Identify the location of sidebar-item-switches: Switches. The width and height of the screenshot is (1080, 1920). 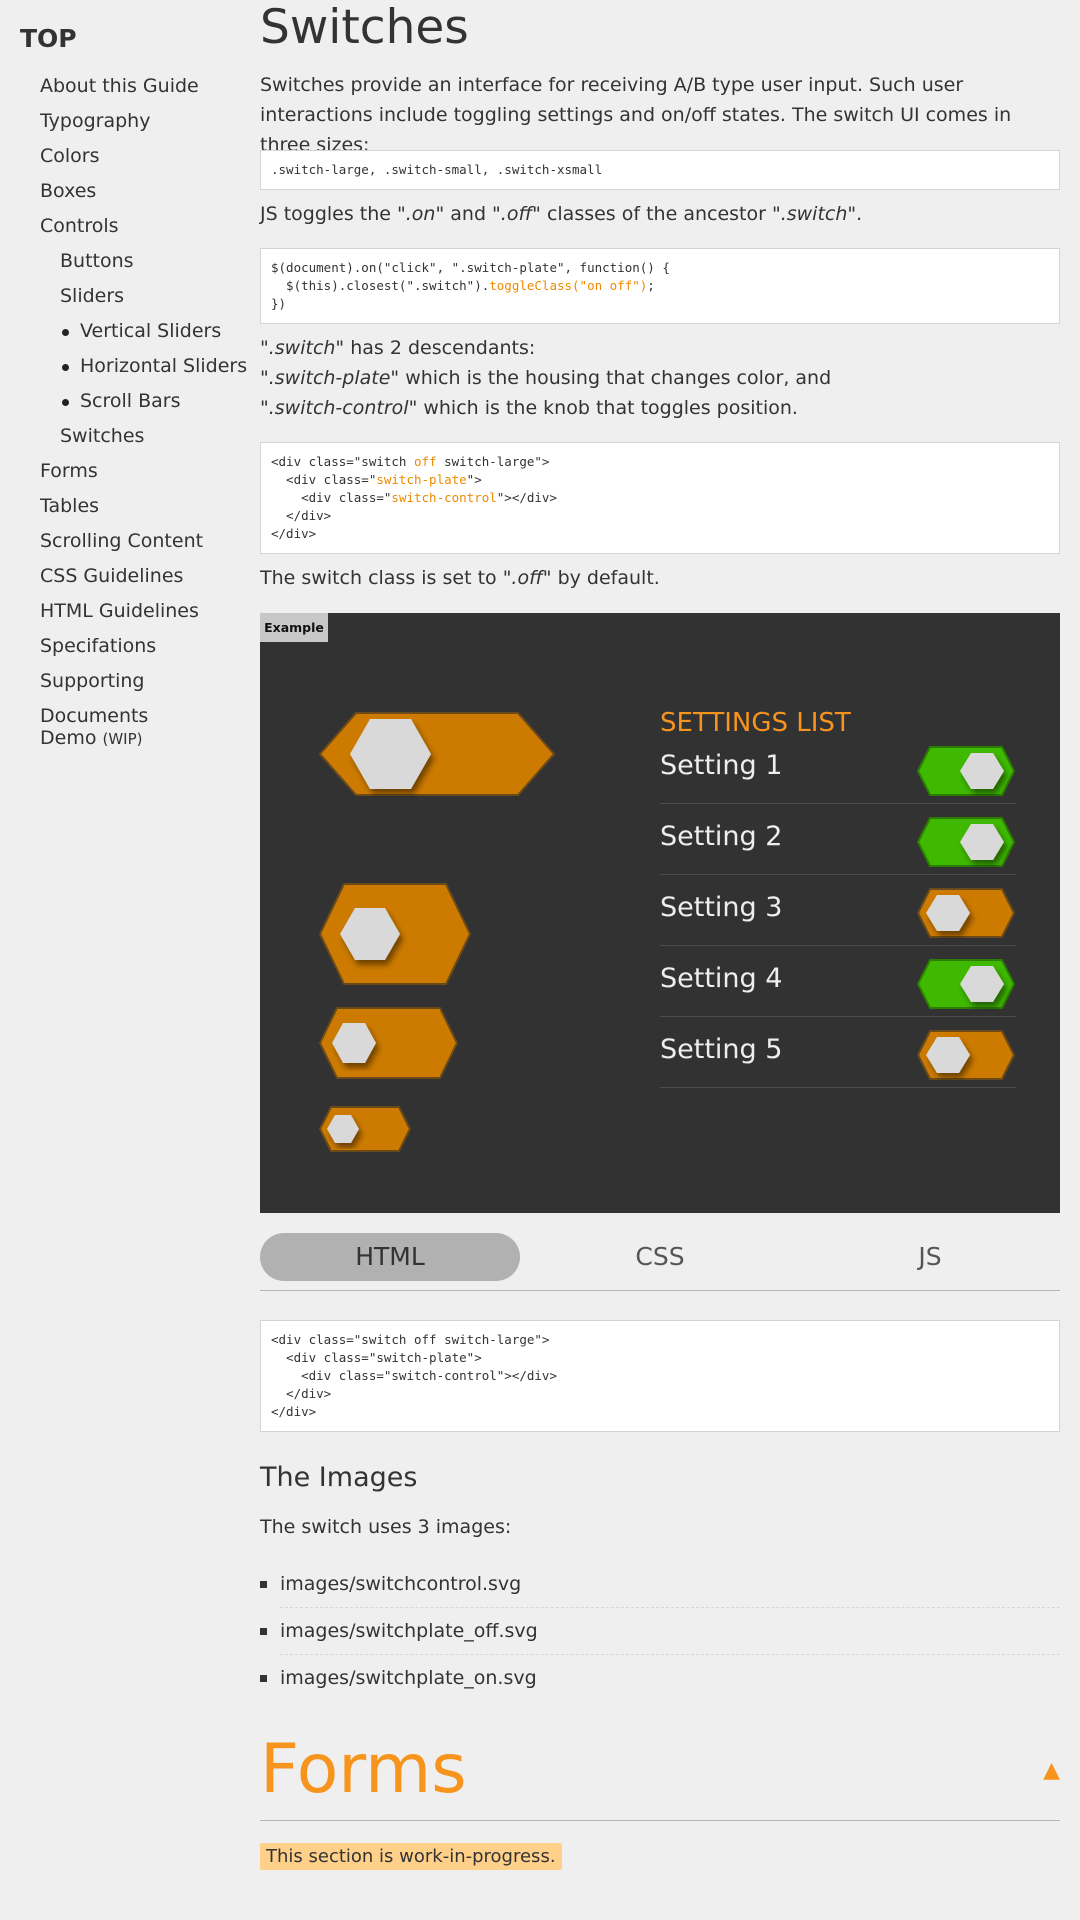
(135, 436).